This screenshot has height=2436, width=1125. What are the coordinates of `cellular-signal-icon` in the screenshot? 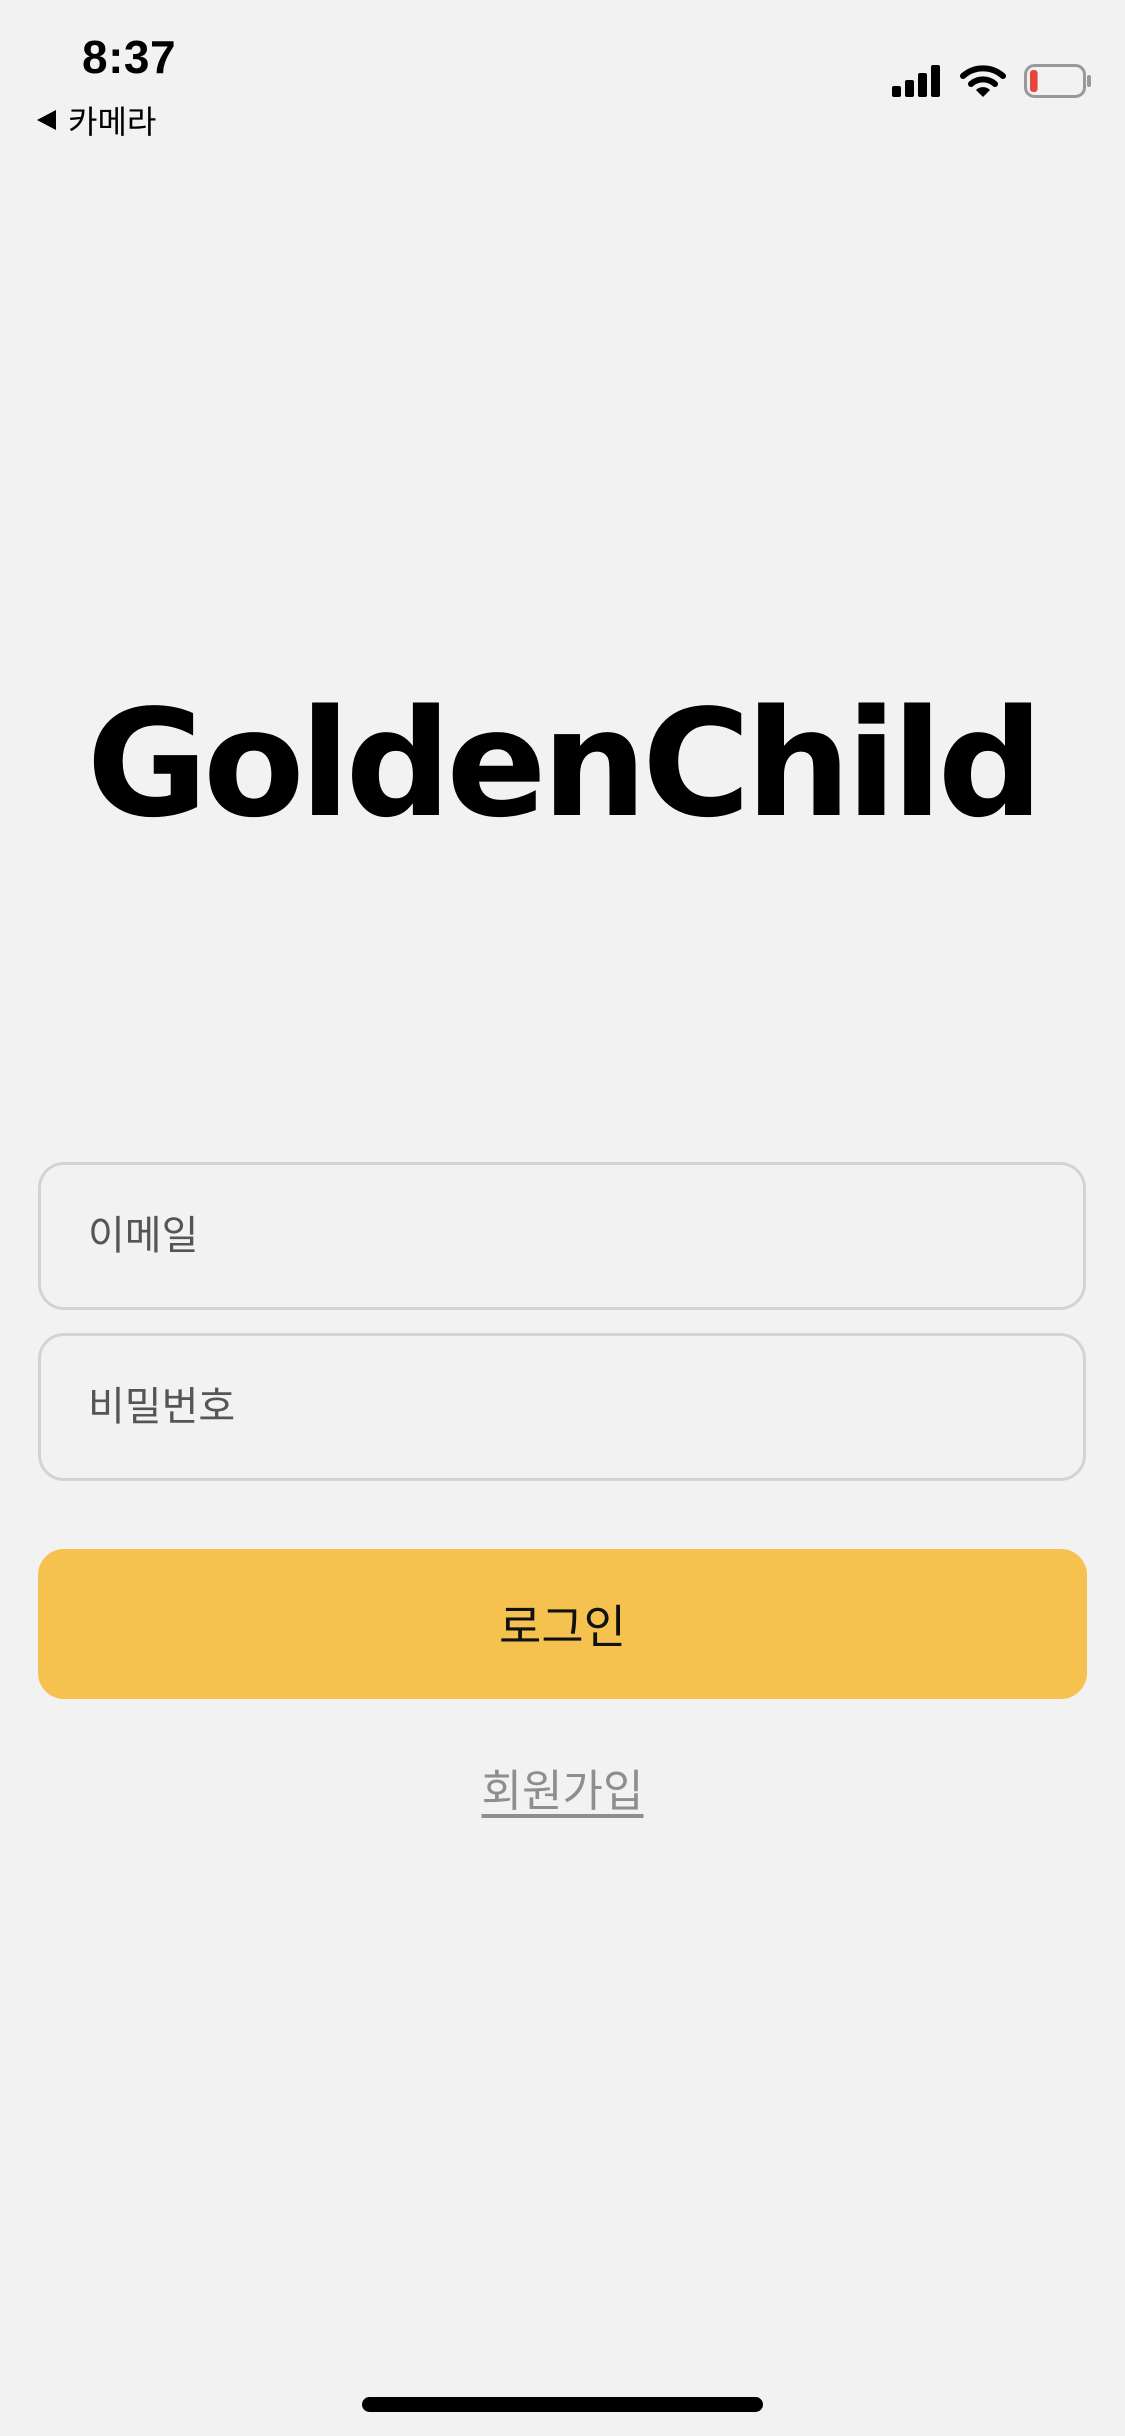 It's located at (917, 81).